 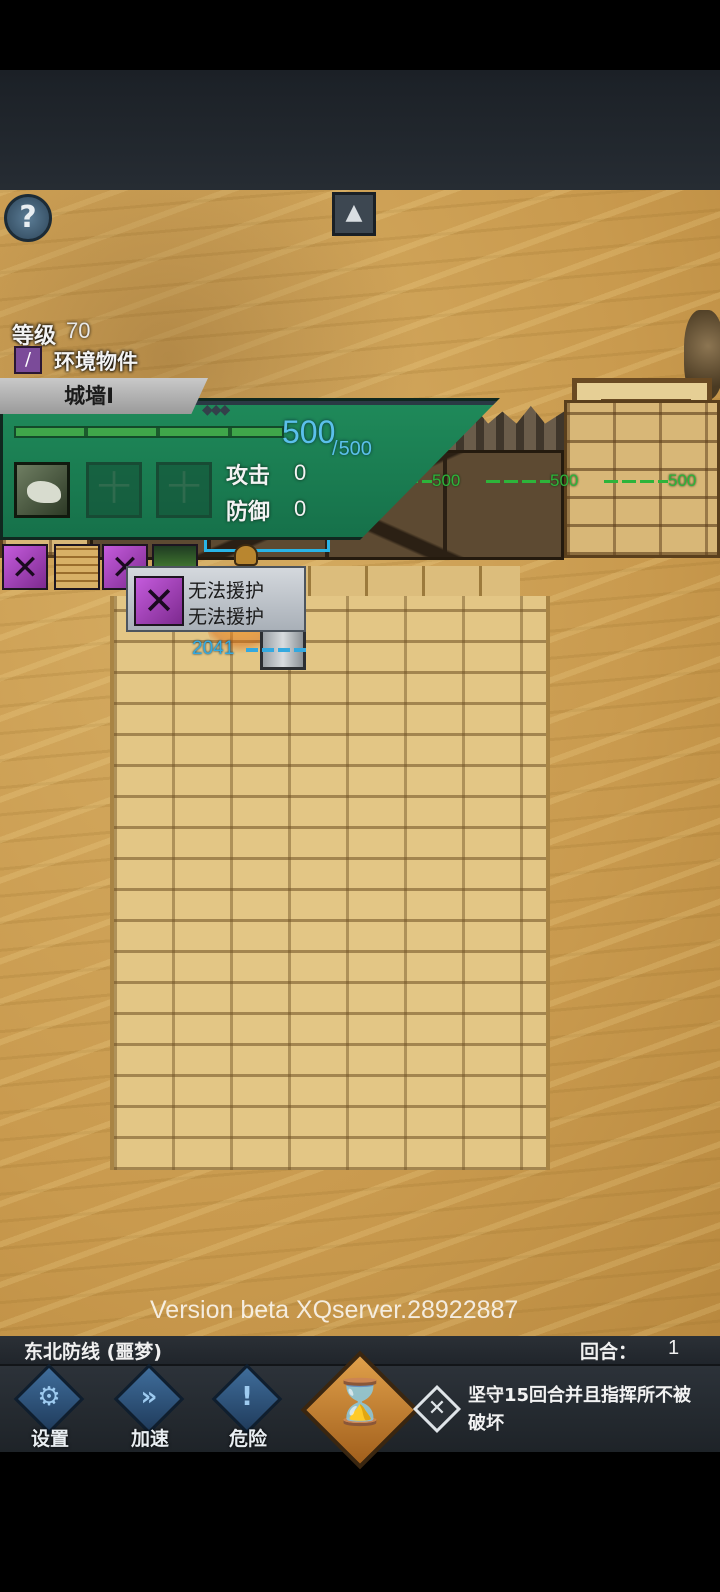 What do you see at coordinates (580, 1409) in the screenshot?
I see `objective-text: 坚守15回合并且指挥所不被破坏` at bounding box center [580, 1409].